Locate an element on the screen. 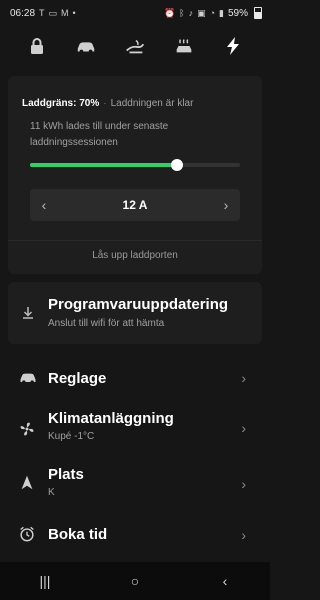  software-update-card is located at coordinates (135, 313).